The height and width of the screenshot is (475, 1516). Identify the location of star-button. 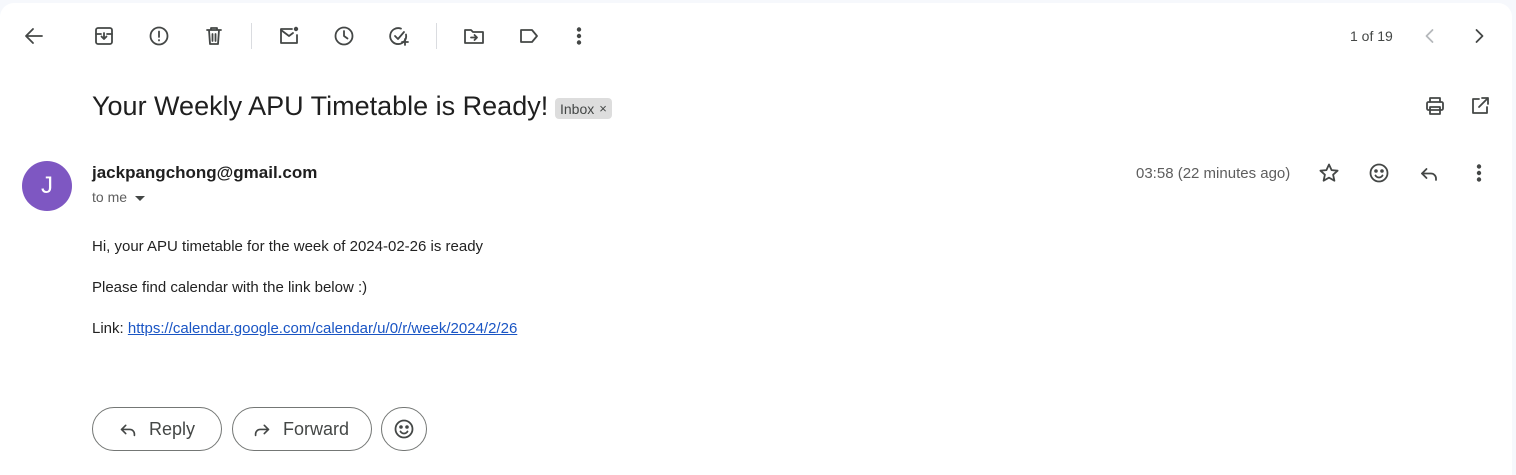
(1329, 173).